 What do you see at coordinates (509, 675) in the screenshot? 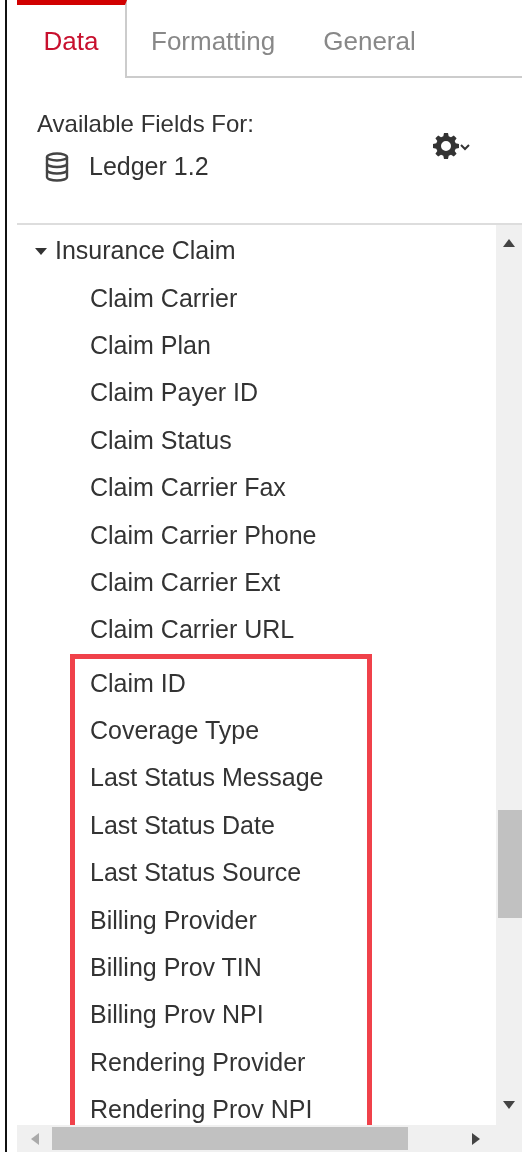
I see `vertical-scrollbar` at bounding box center [509, 675].